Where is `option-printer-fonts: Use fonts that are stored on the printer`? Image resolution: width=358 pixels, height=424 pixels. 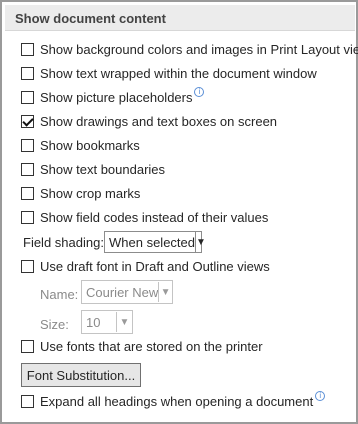
option-printer-fonts: Use fonts that are stored on the printer is located at coordinates (142, 346).